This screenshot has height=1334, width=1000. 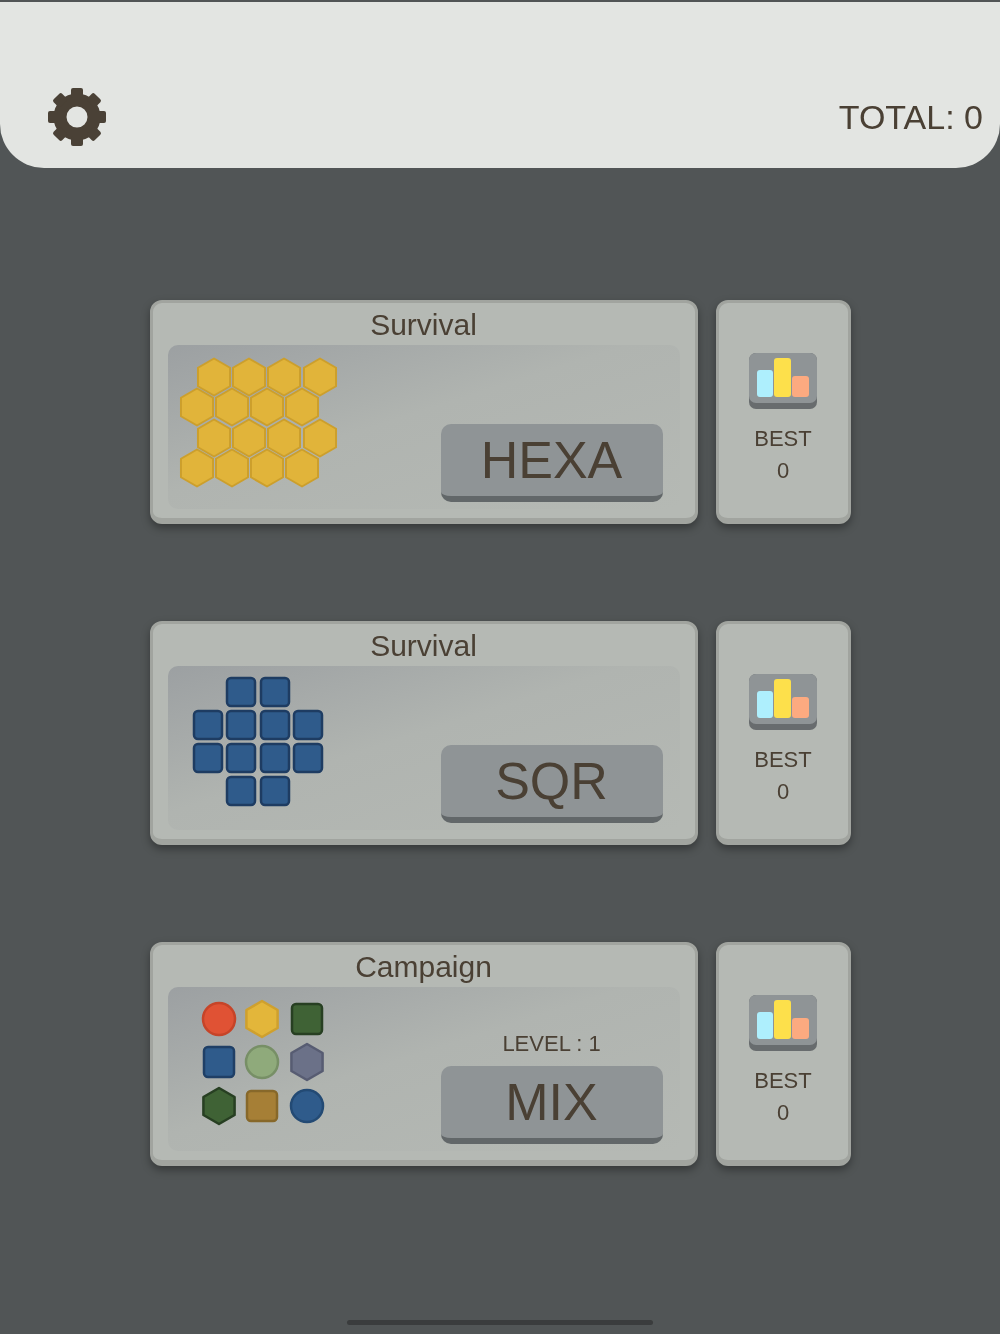 What do you see at coordinates (551, 463) in the screenshot?
I see `play-button: HEXA` at bounding box center [551, 463].